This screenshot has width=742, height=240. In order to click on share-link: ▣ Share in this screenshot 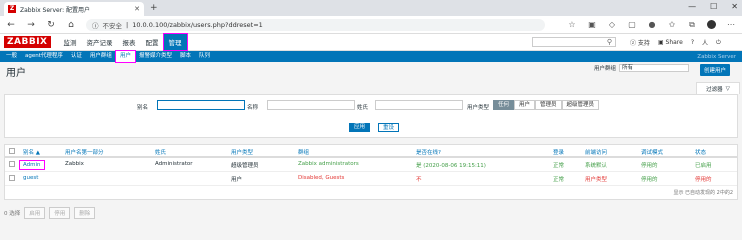, I will do `click(670, 42)`.